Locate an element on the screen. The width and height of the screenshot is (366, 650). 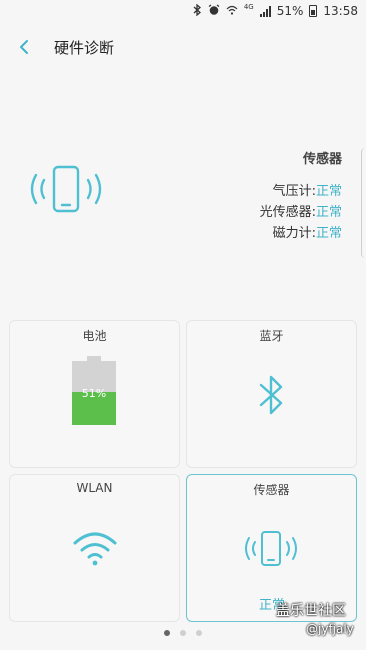
status-bar: 4G 51% 13:58 is located at coordinates (183, 11).